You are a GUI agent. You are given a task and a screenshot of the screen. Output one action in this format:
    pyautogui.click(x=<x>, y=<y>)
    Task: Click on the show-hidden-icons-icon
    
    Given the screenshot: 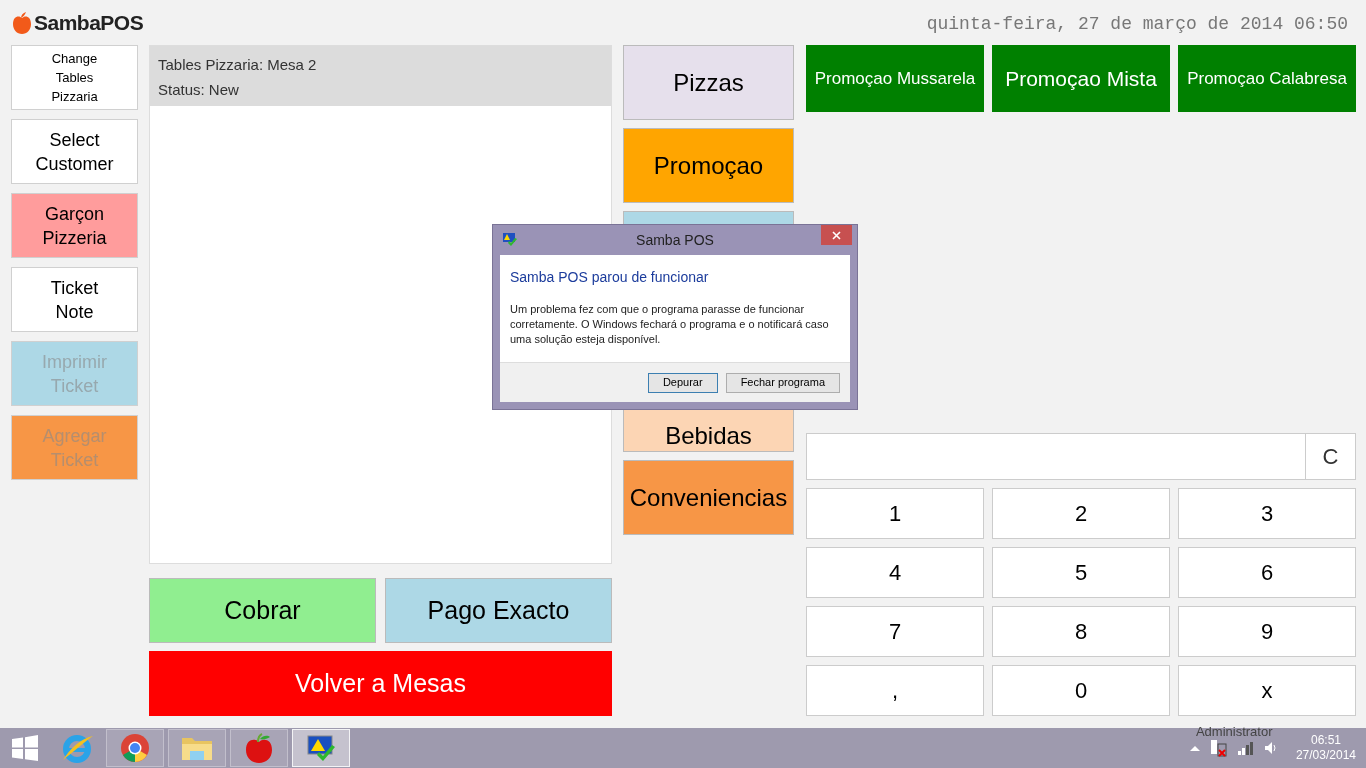 What is the action you would take?
    pyautogui.click(x=1194, y=748)
    